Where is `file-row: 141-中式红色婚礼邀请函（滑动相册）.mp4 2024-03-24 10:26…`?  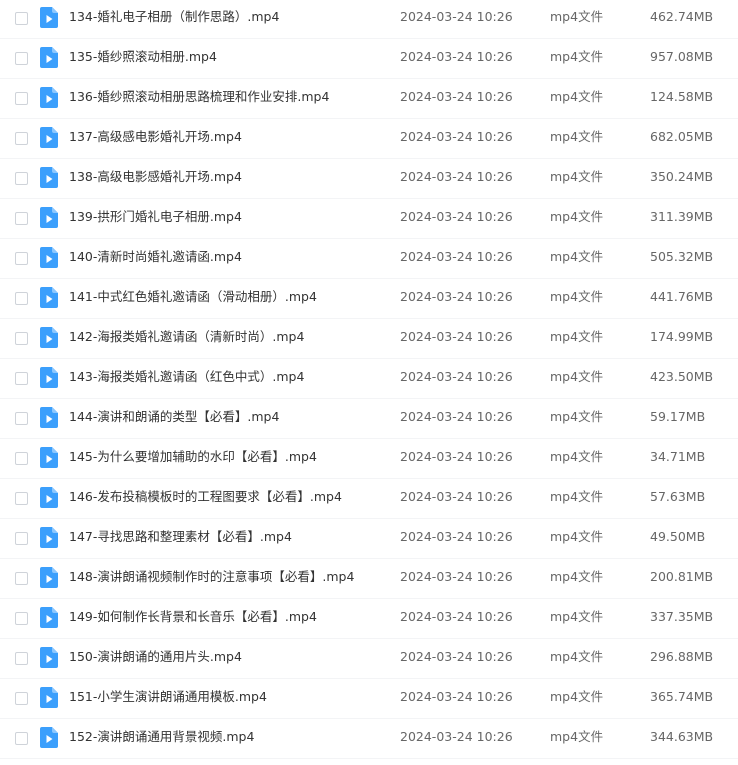 file-row: 141-中式红色婚礼邀请函（滑动相册）.mp4 2024-03-24 10:26… is located at coordinates (369, 299).